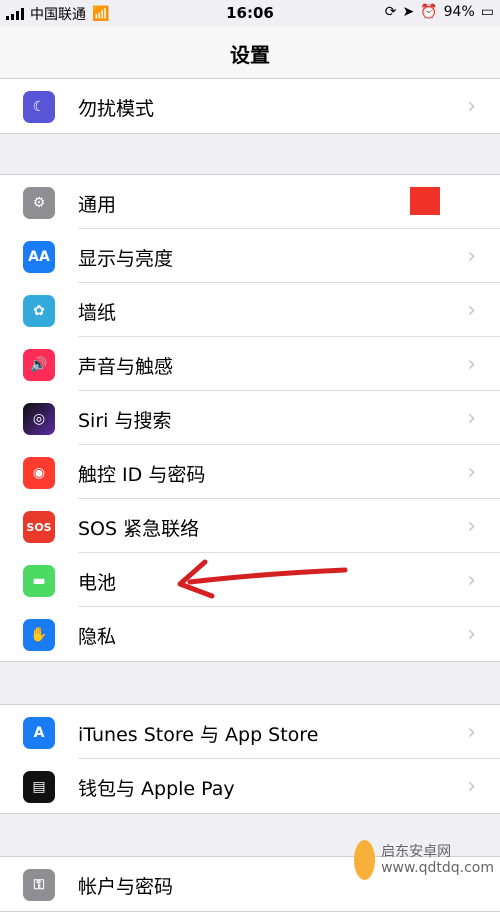  What do you see at coordinates (487, 12) in the screenshot?
I see `battery-status-icon: ▭` at bounding box center [487, 12].